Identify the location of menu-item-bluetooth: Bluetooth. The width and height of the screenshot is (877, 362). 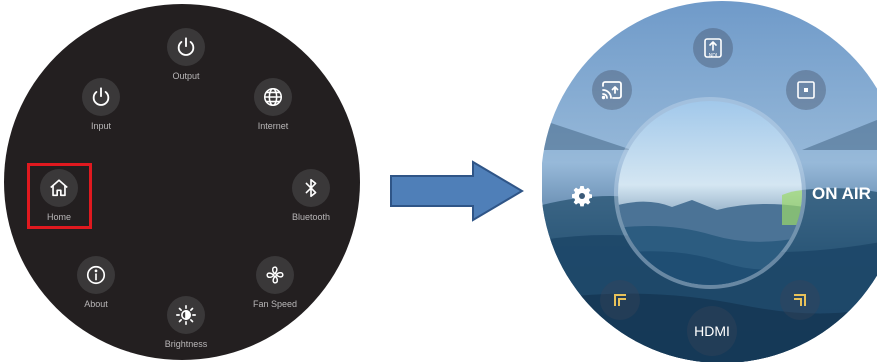
(311, 204).